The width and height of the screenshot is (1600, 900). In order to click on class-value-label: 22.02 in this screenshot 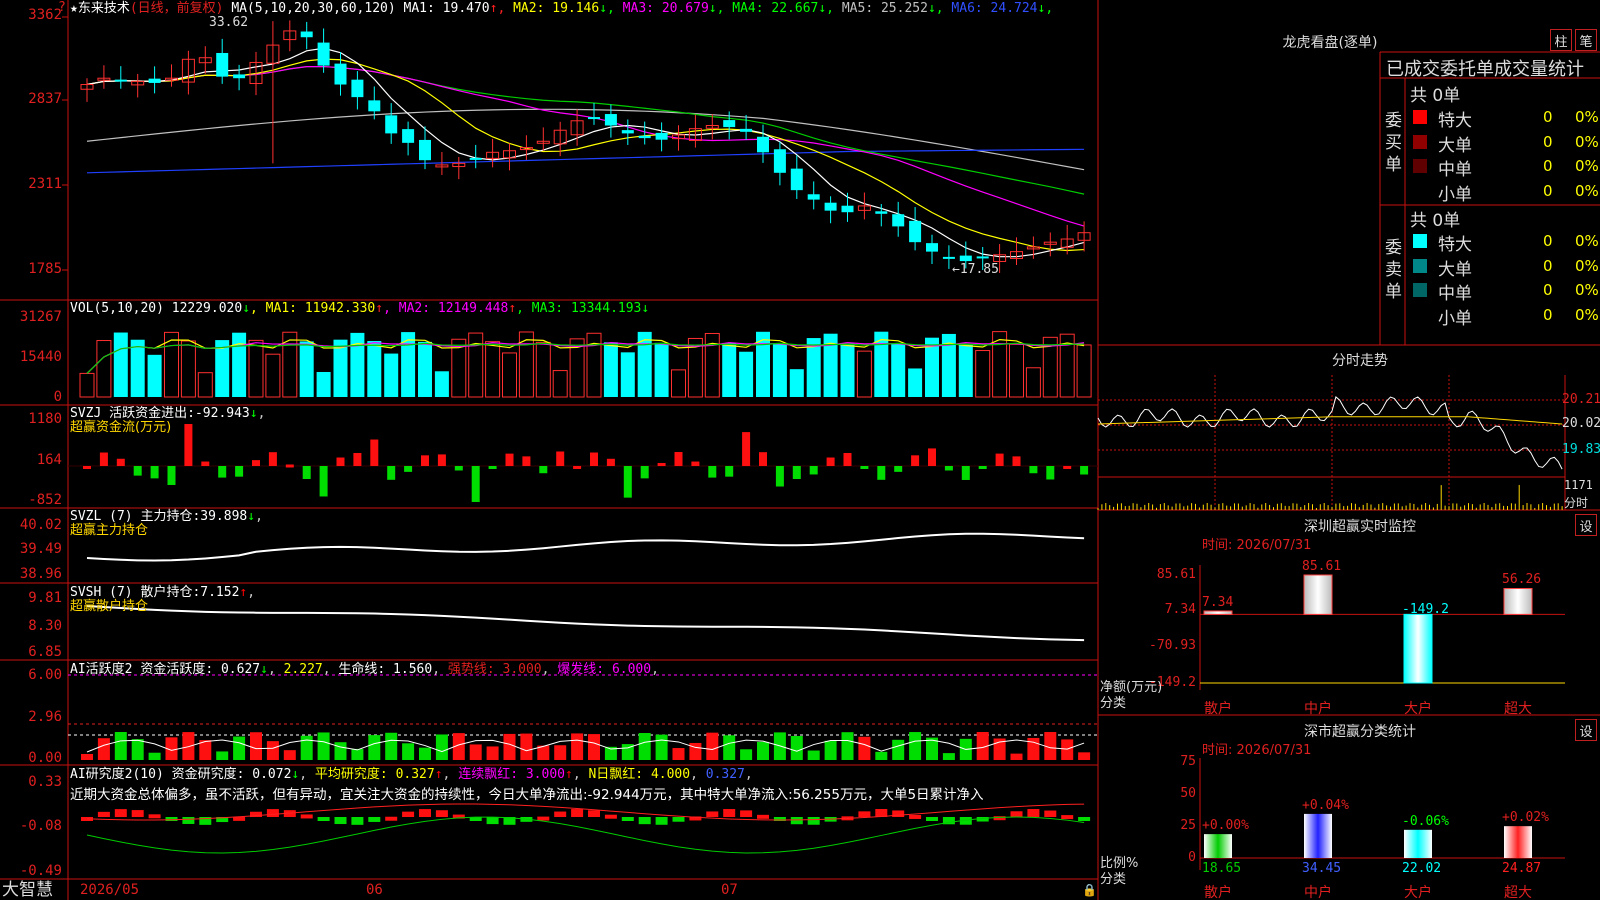, I will do `click(1422, 868)`.